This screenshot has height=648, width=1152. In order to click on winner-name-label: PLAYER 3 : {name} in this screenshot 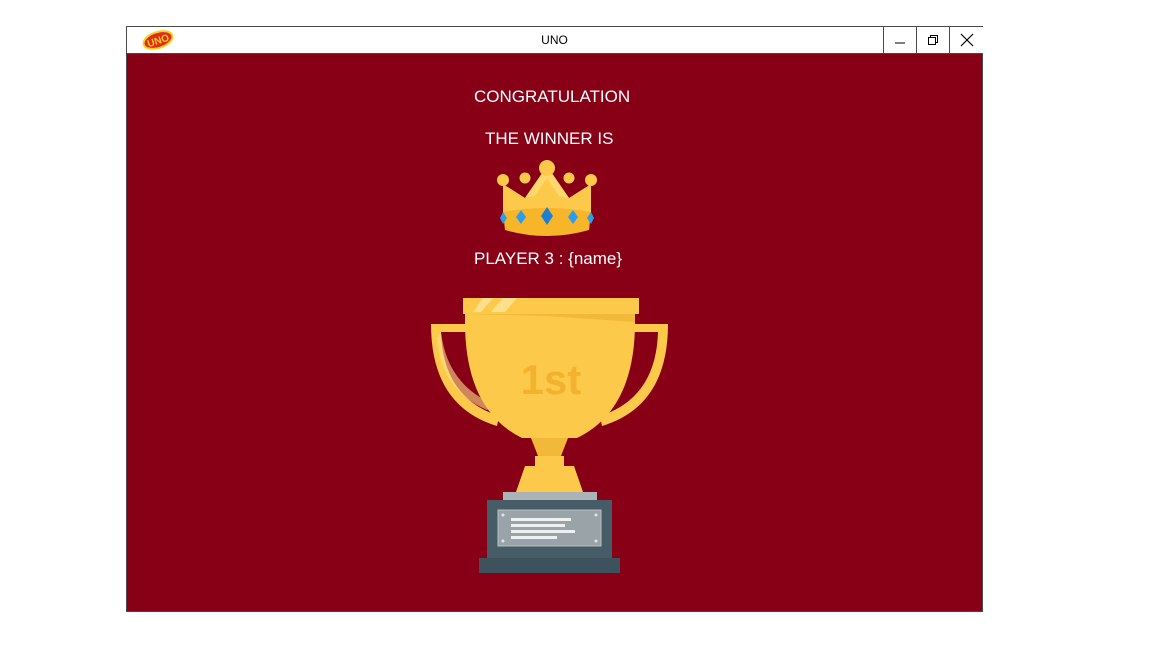, I will do `click(548, 258)`.